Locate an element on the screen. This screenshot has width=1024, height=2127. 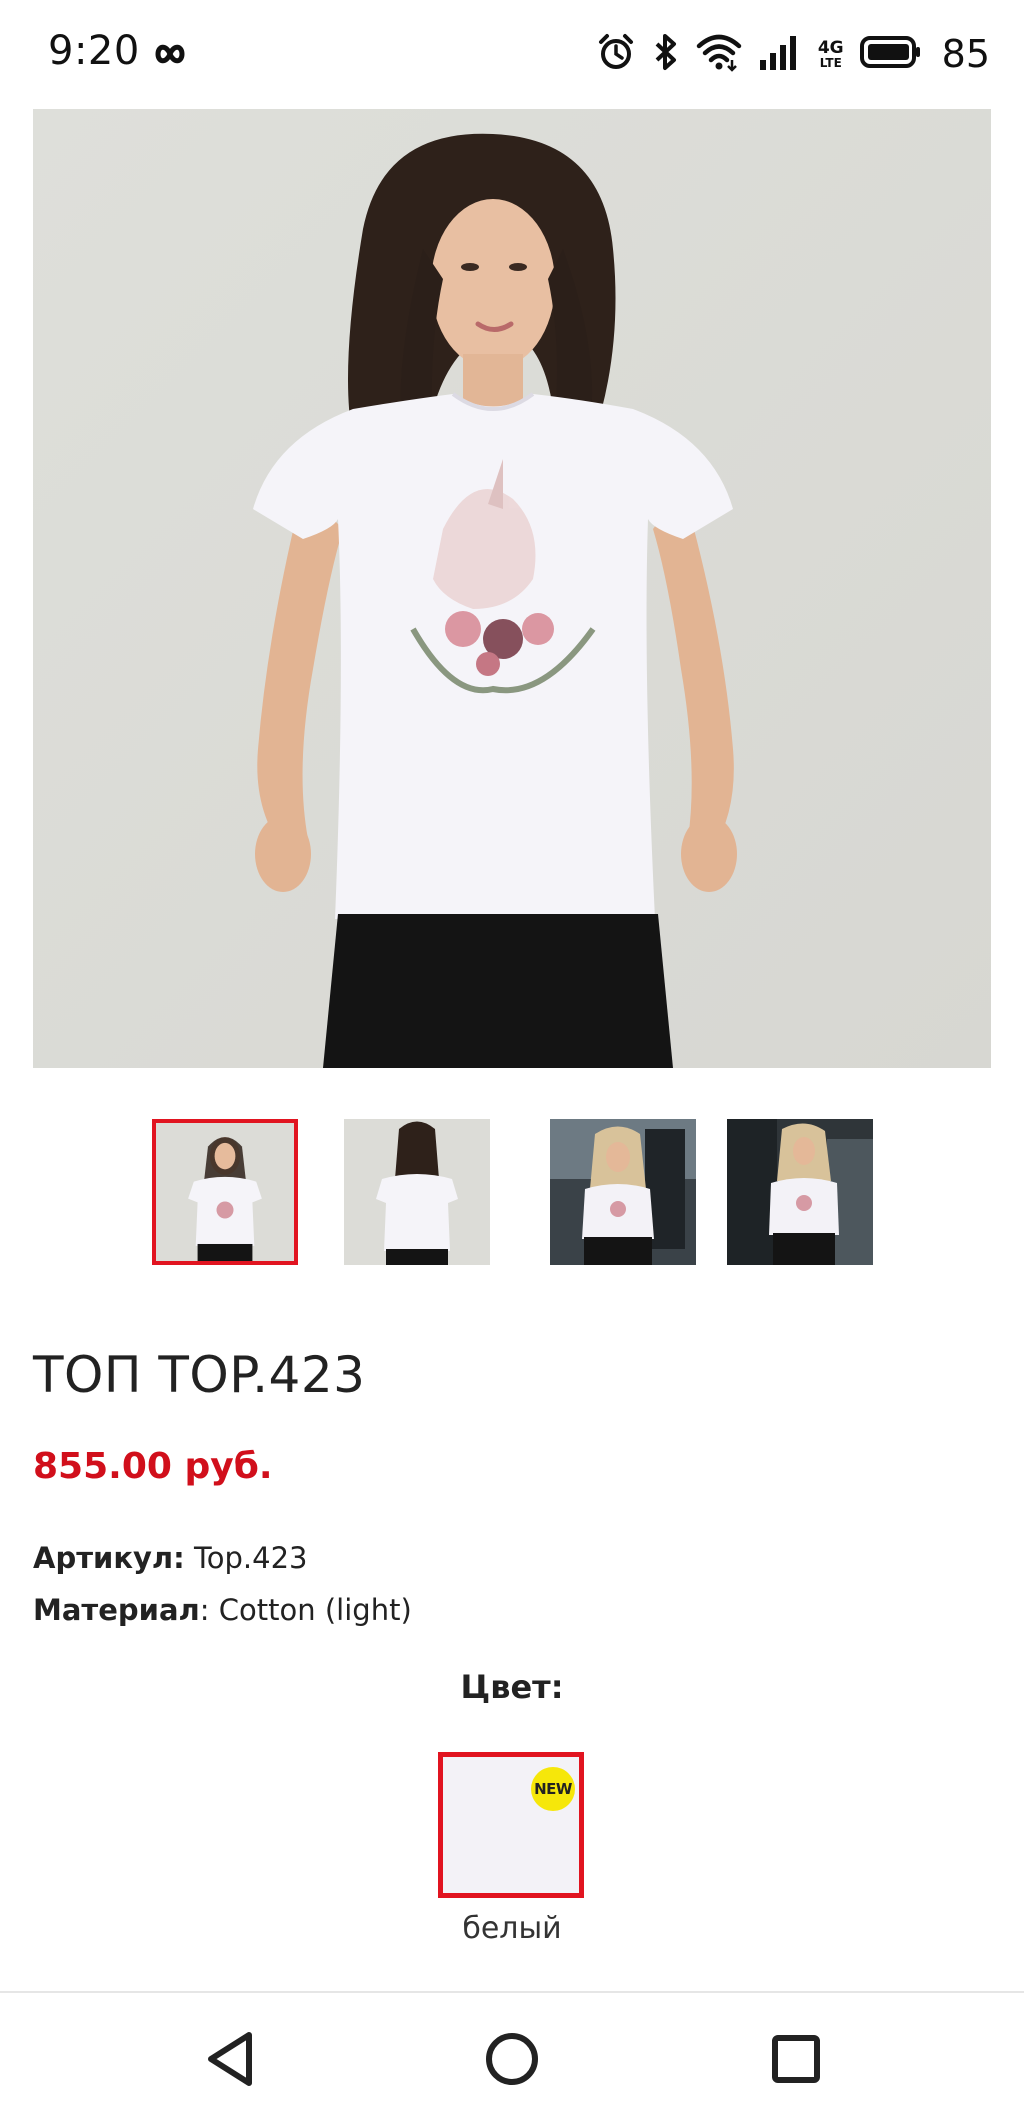
back-triangle-icon is located at coordinates (230, 2059).